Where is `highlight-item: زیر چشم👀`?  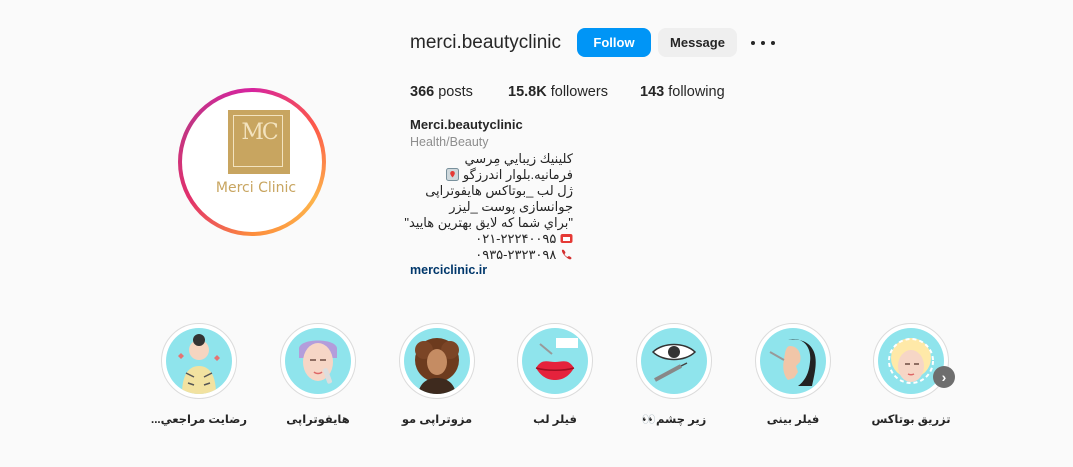
highlight-item: زیر چشم👀 is located at coordinates (674, 374).